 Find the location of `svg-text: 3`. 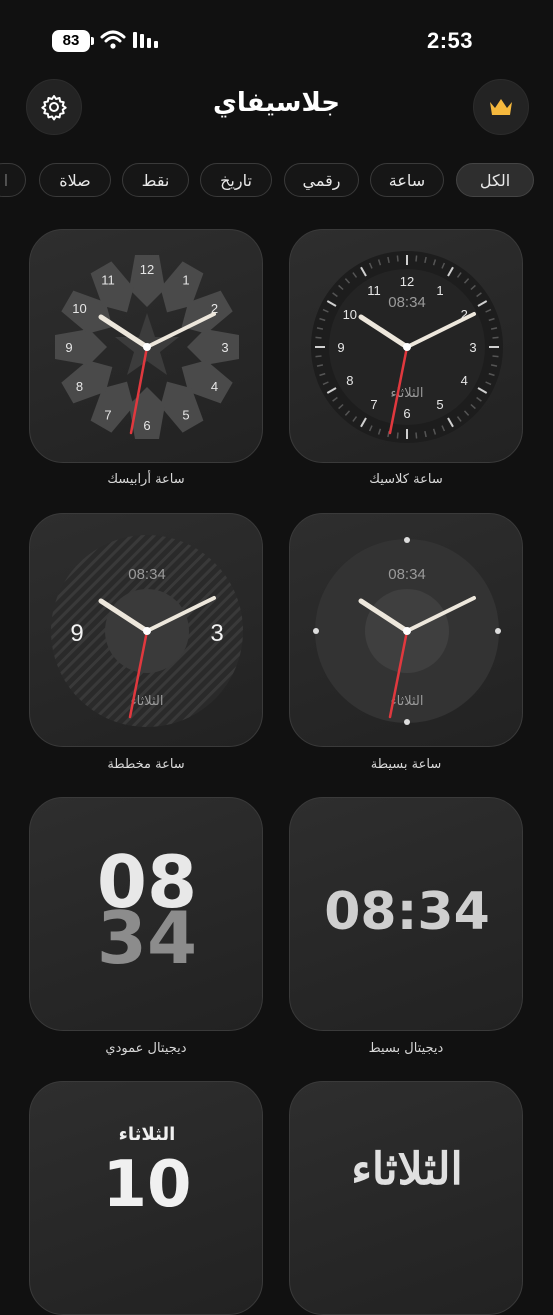

svg-text: 3 is located at coordinates (216, 633).